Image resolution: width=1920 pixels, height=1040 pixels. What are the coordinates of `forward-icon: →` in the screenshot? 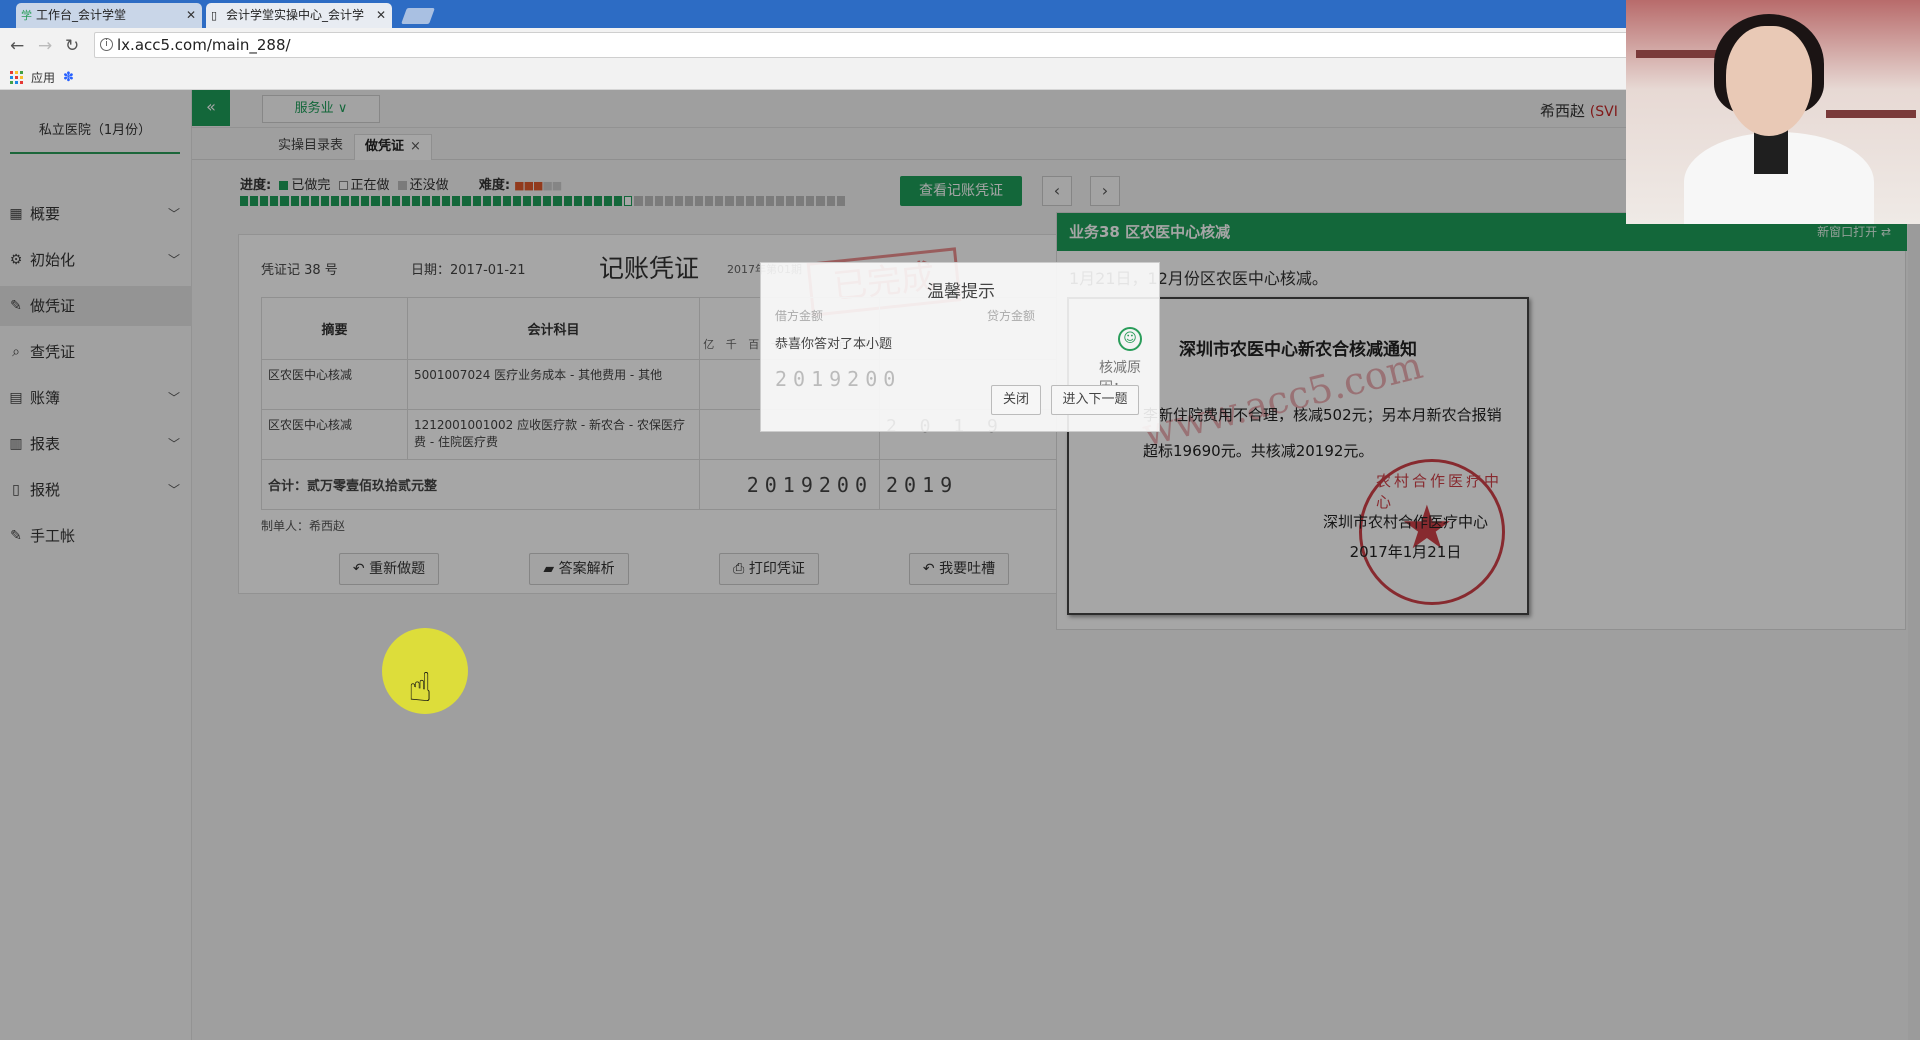 It's located at (45, 46).